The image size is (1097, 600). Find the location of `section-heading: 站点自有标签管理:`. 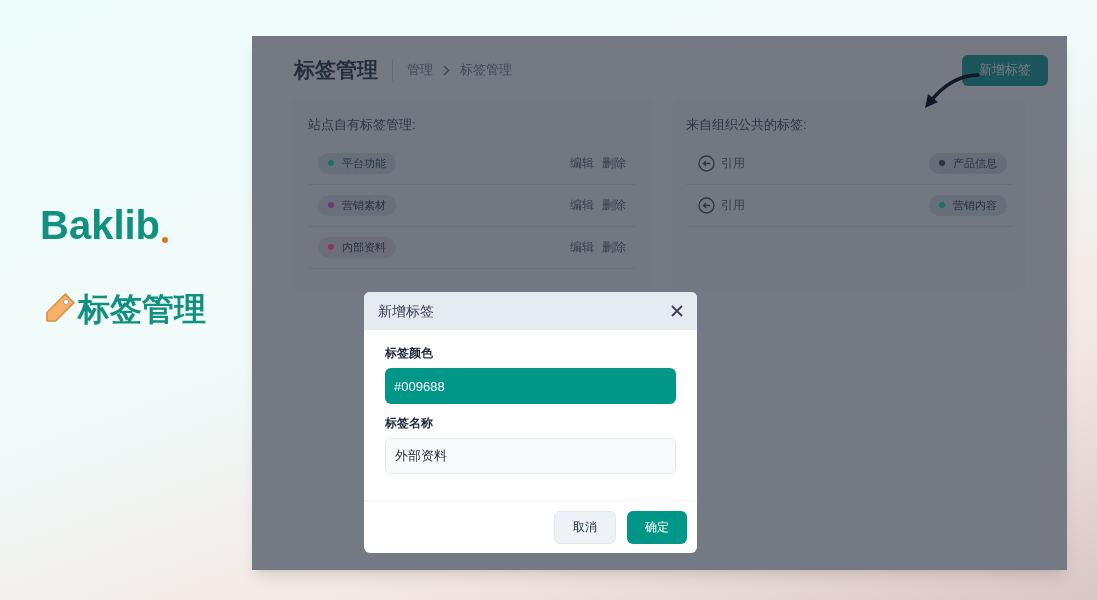

section-heading: 站点自有标签管理: is located at coordinates (362, 125).